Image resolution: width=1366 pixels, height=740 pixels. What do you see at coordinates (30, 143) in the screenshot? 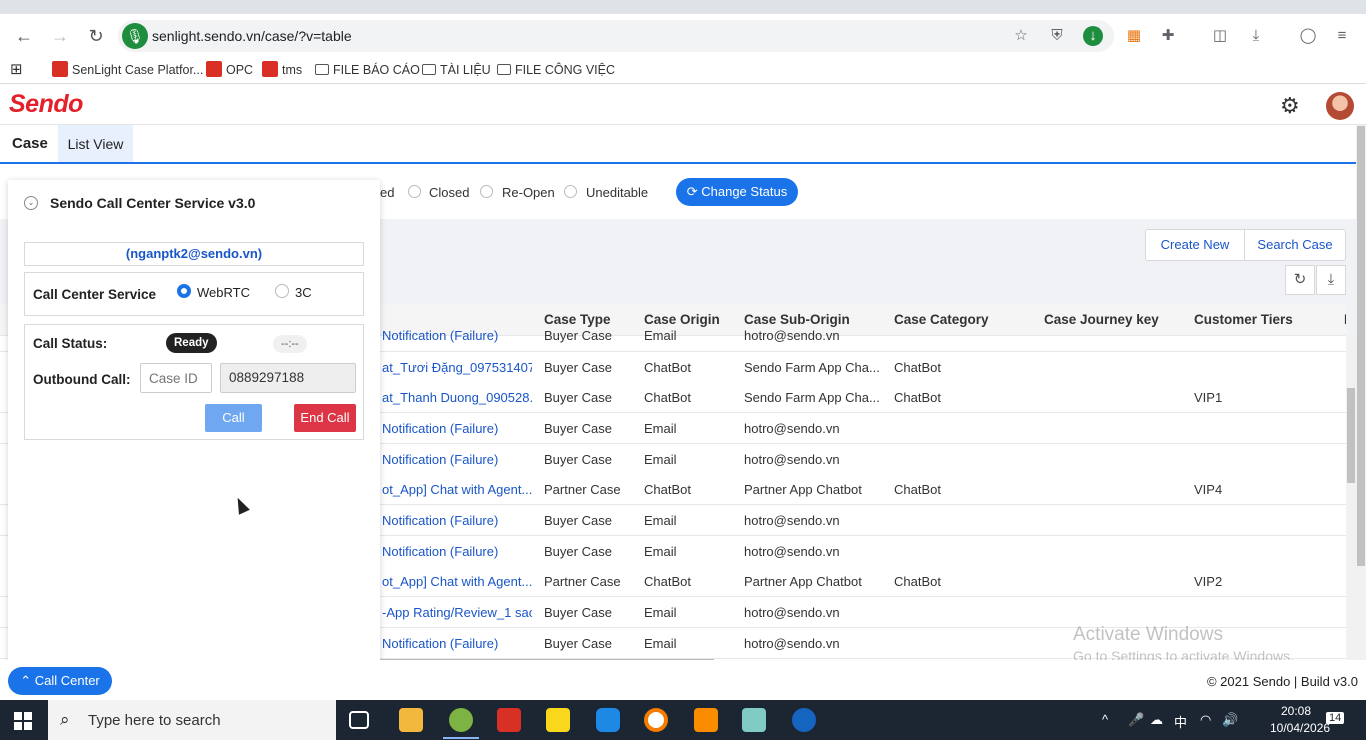
I see `tab-case: Case` at bounding box center [30, 143].